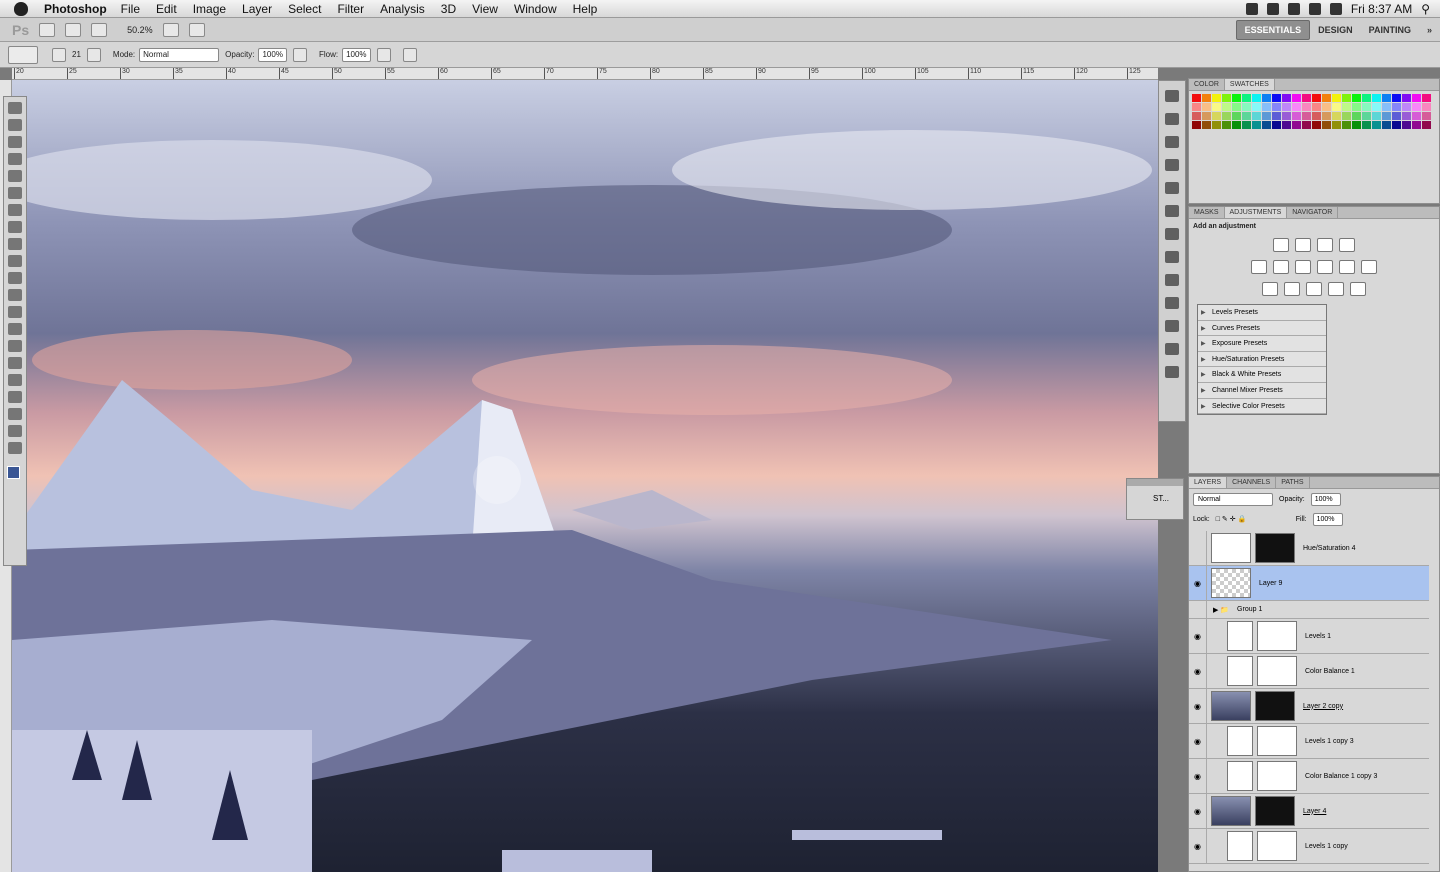 The image size is (1440, 872). What do you see at coordinates (15, 278) in the screenshot?
I see `eraser-tool-icon` at bounding box center [15, 278].